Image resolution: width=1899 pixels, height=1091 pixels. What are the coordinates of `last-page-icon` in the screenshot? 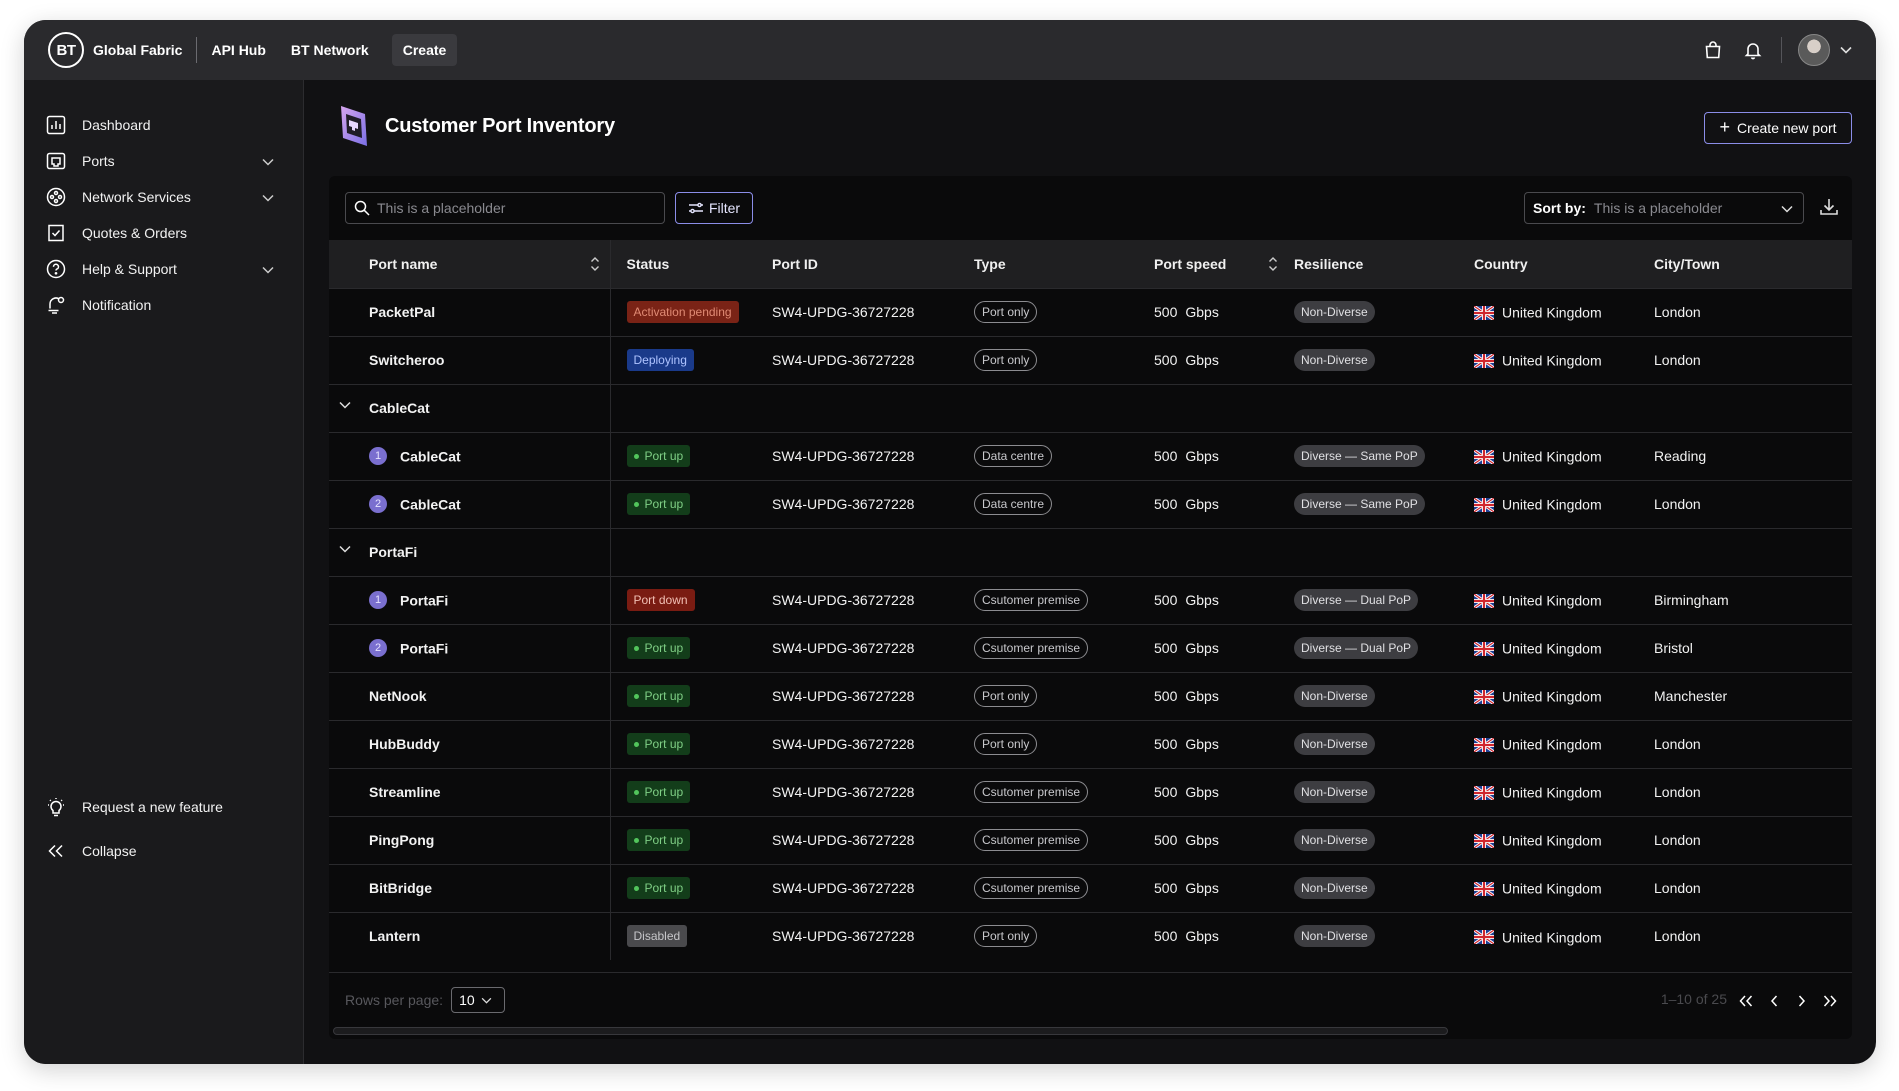 It's located at (1830, 1001).